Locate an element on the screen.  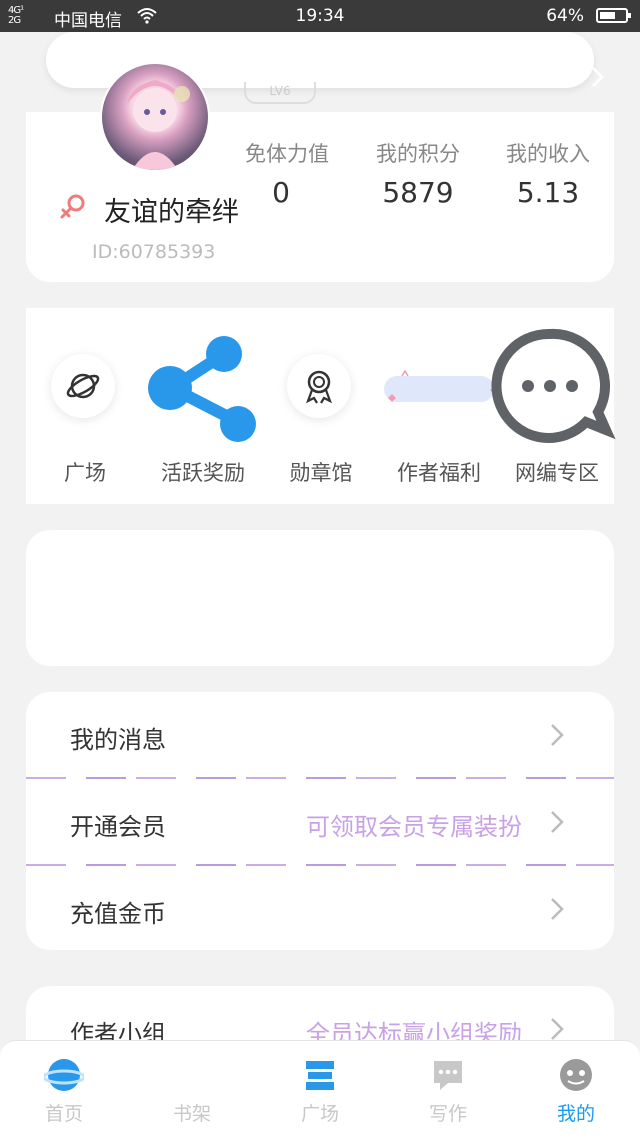
shortcut-label: 作者福利 is located at coordinates (439, 473).